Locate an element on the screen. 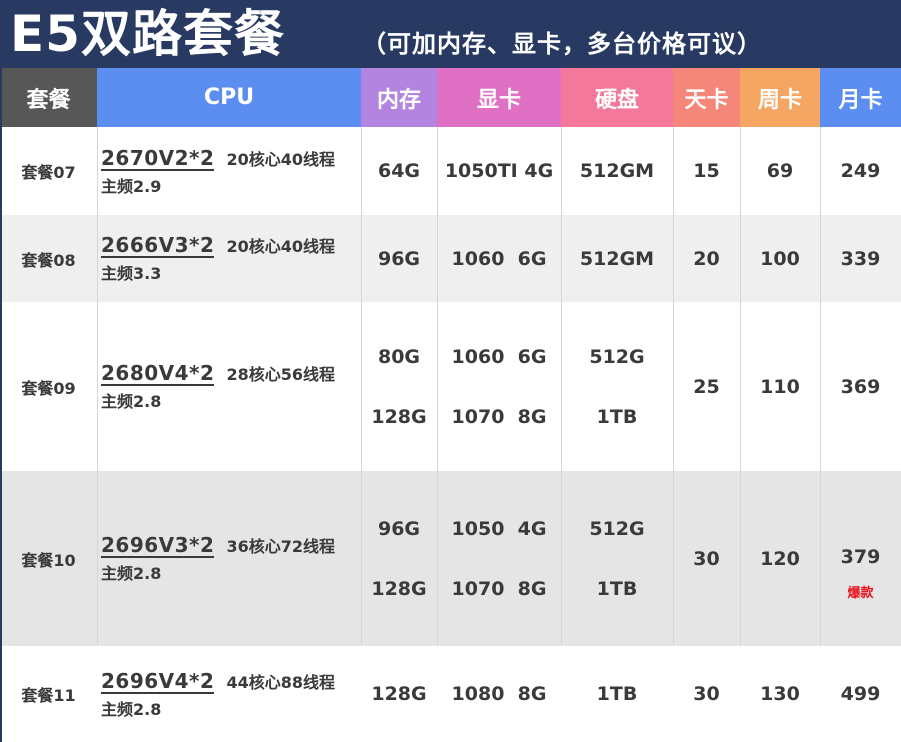 The image size is (901, 742). gpu-options: 1050TI 4G is located at coordinates (499, 171).